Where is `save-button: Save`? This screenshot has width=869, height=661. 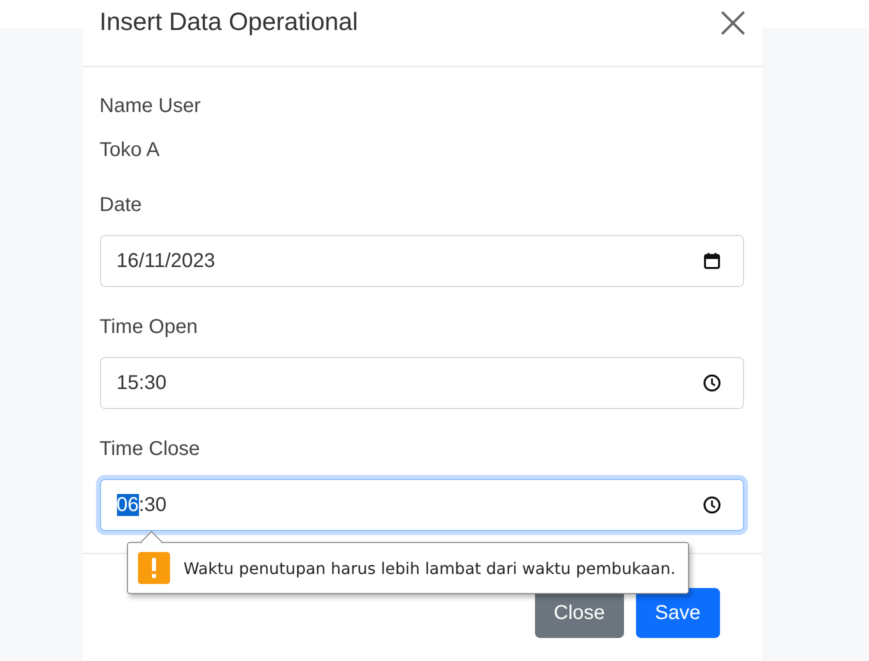
save-button: Save is located at coordinates (678, 613).